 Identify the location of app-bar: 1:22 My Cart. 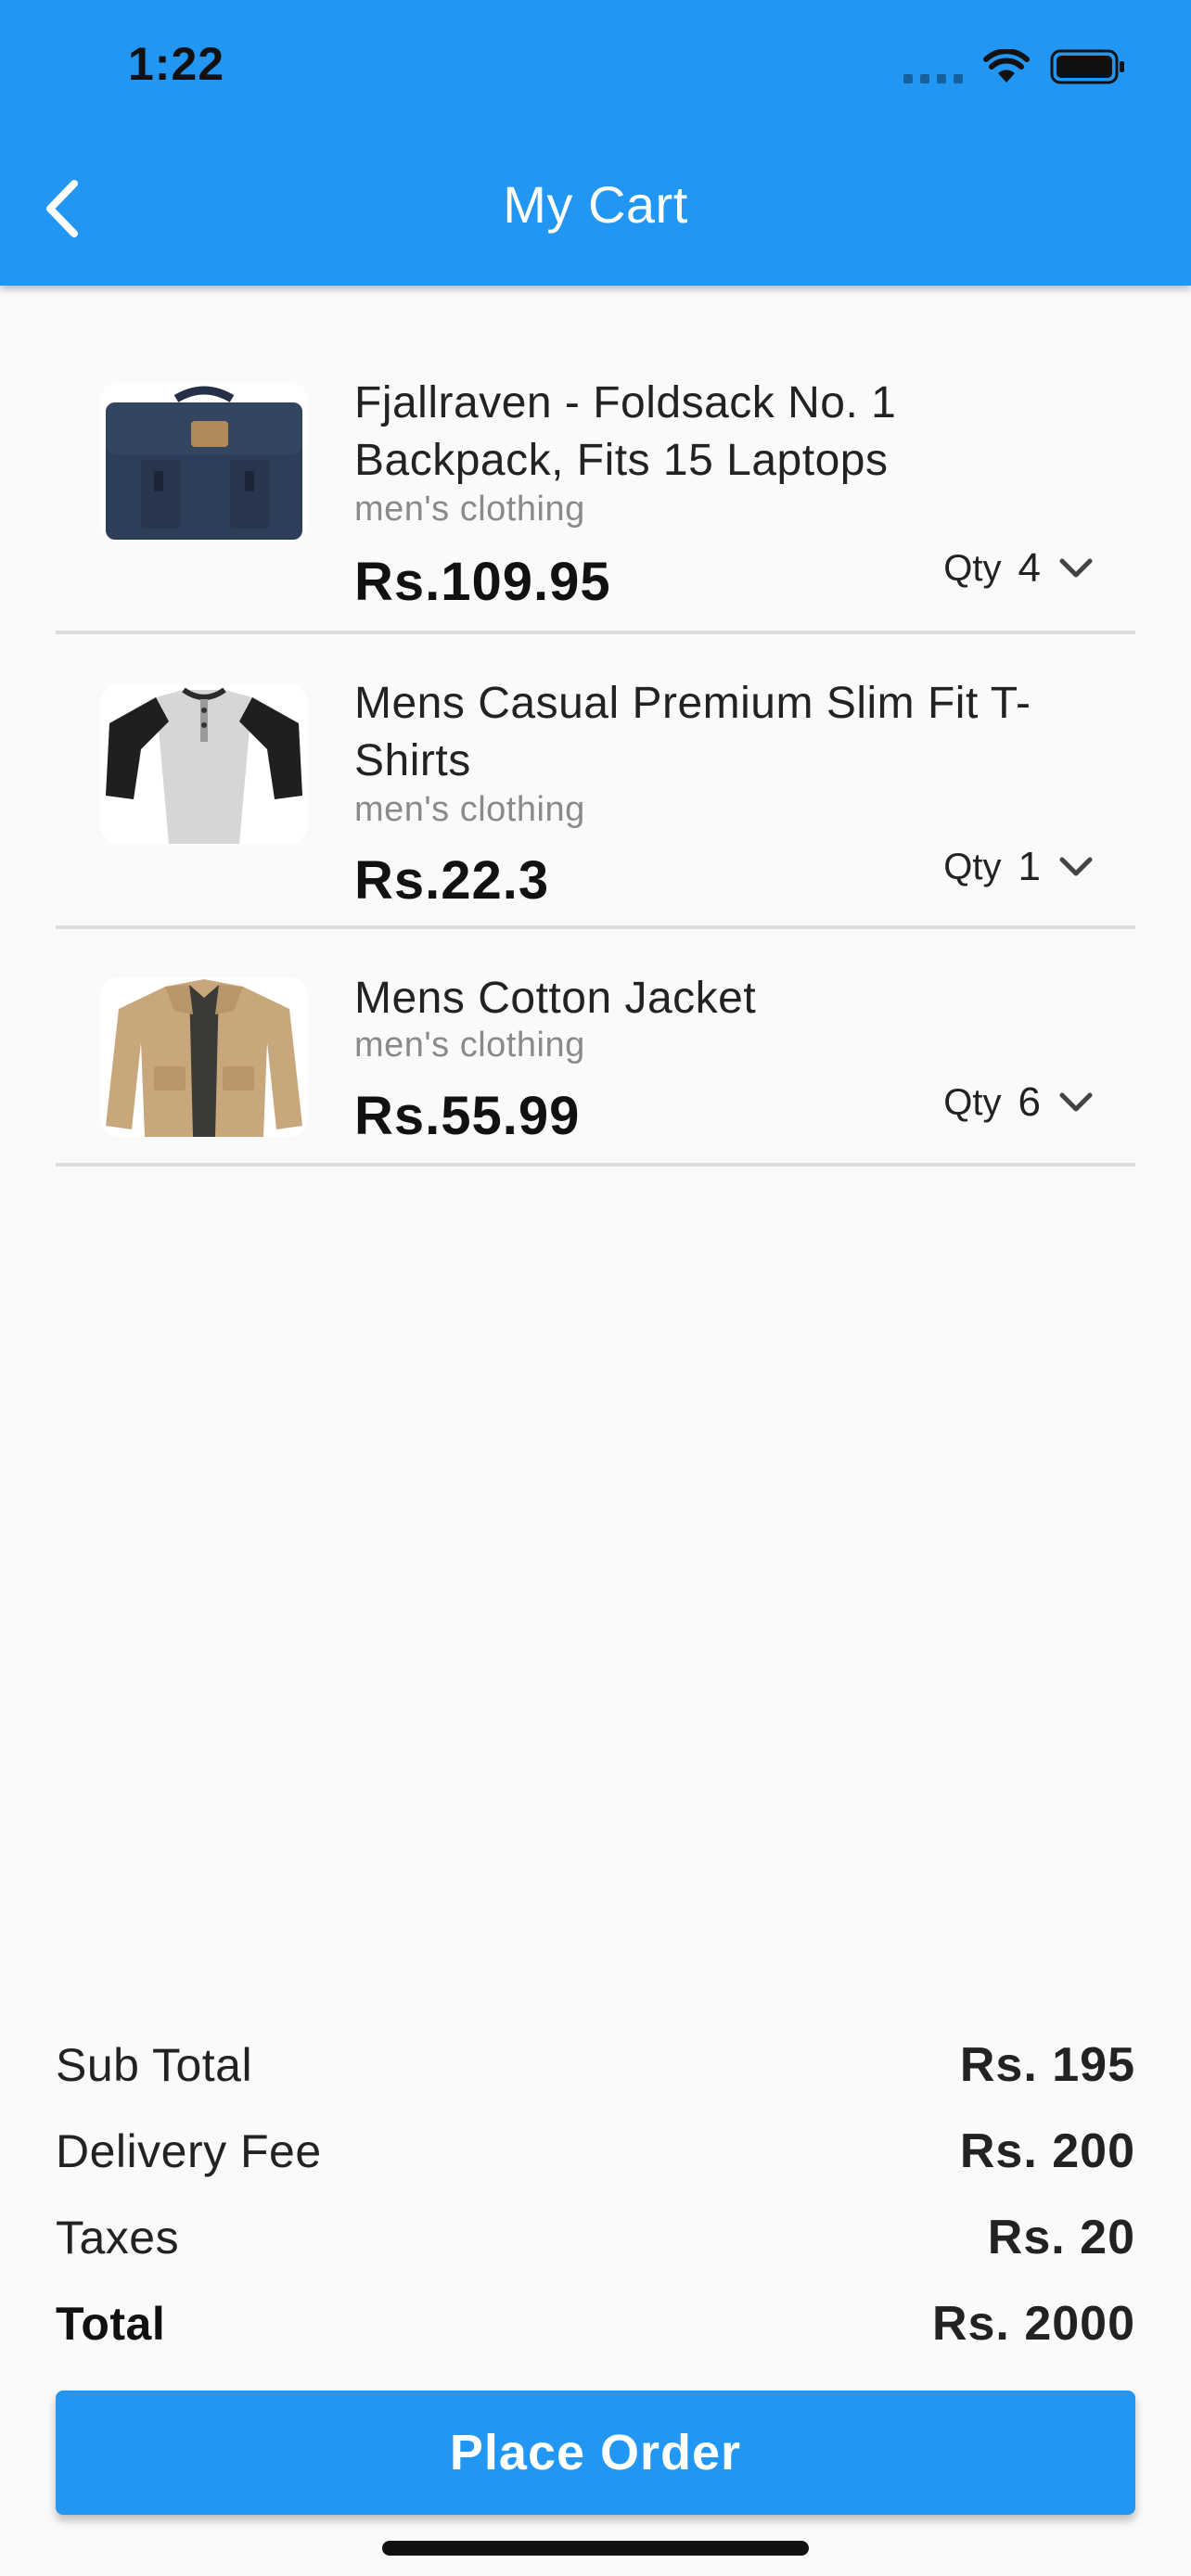
(595, 143).